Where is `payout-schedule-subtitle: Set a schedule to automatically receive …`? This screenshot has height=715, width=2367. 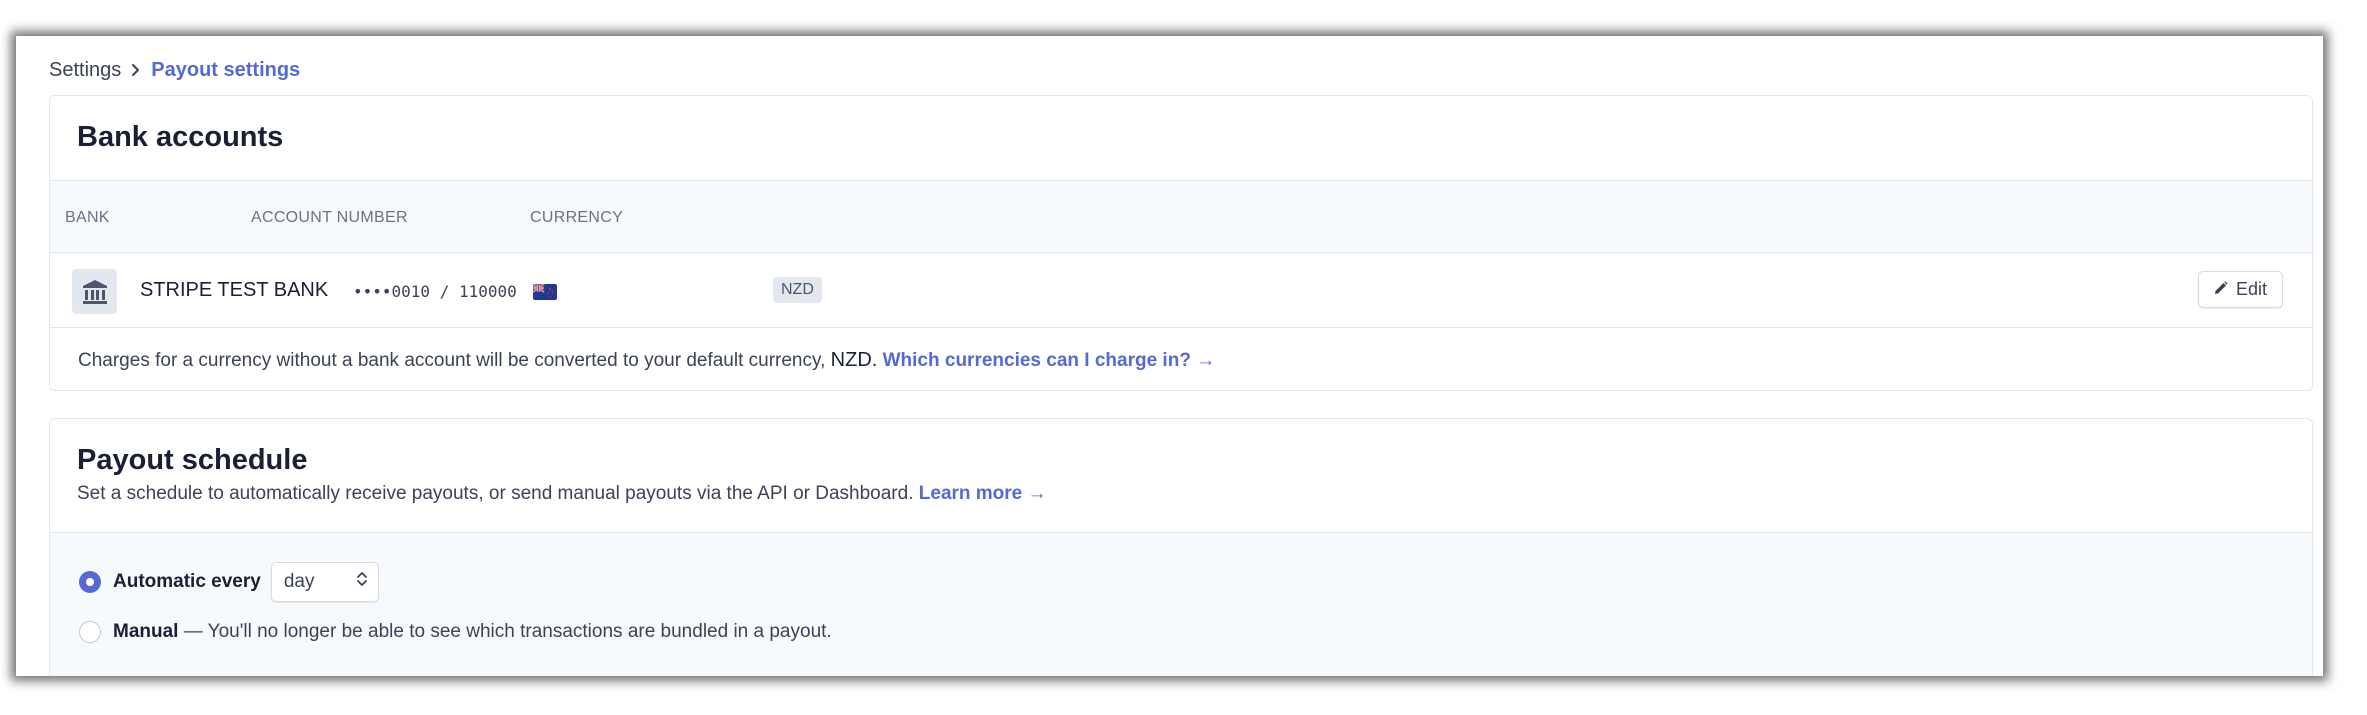
payout-schedule-subtitle: Set a schedule to automatically receive … is located at coordinates (562, 494).